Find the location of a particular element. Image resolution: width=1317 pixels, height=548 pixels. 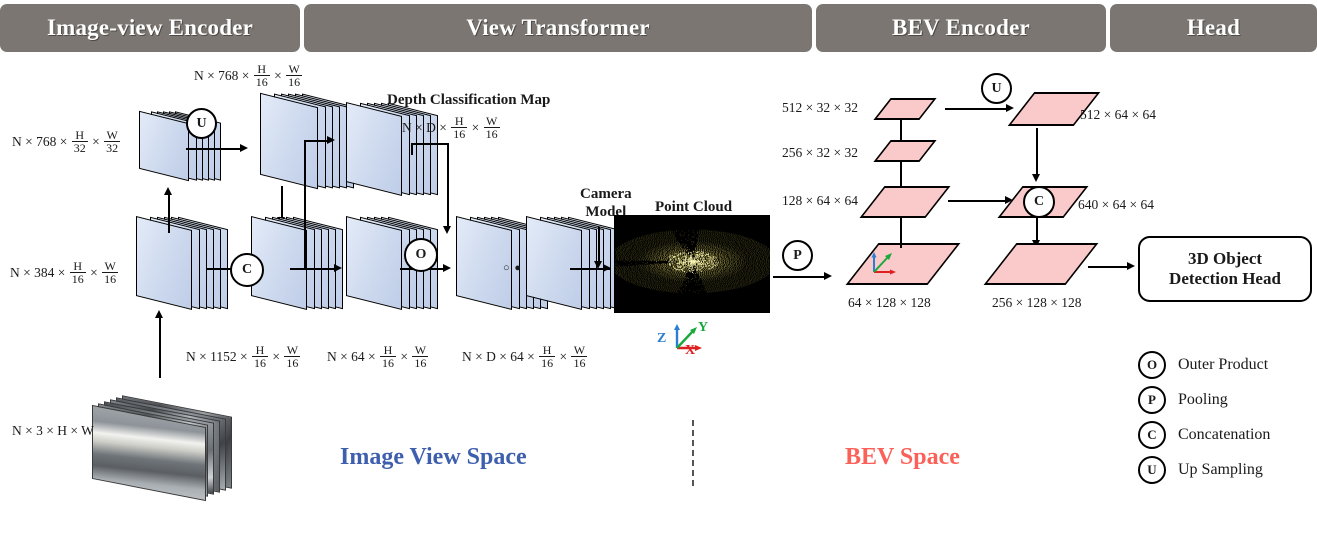

depth-map-title: Depth Classification Map is located at coordinates (469, 100).